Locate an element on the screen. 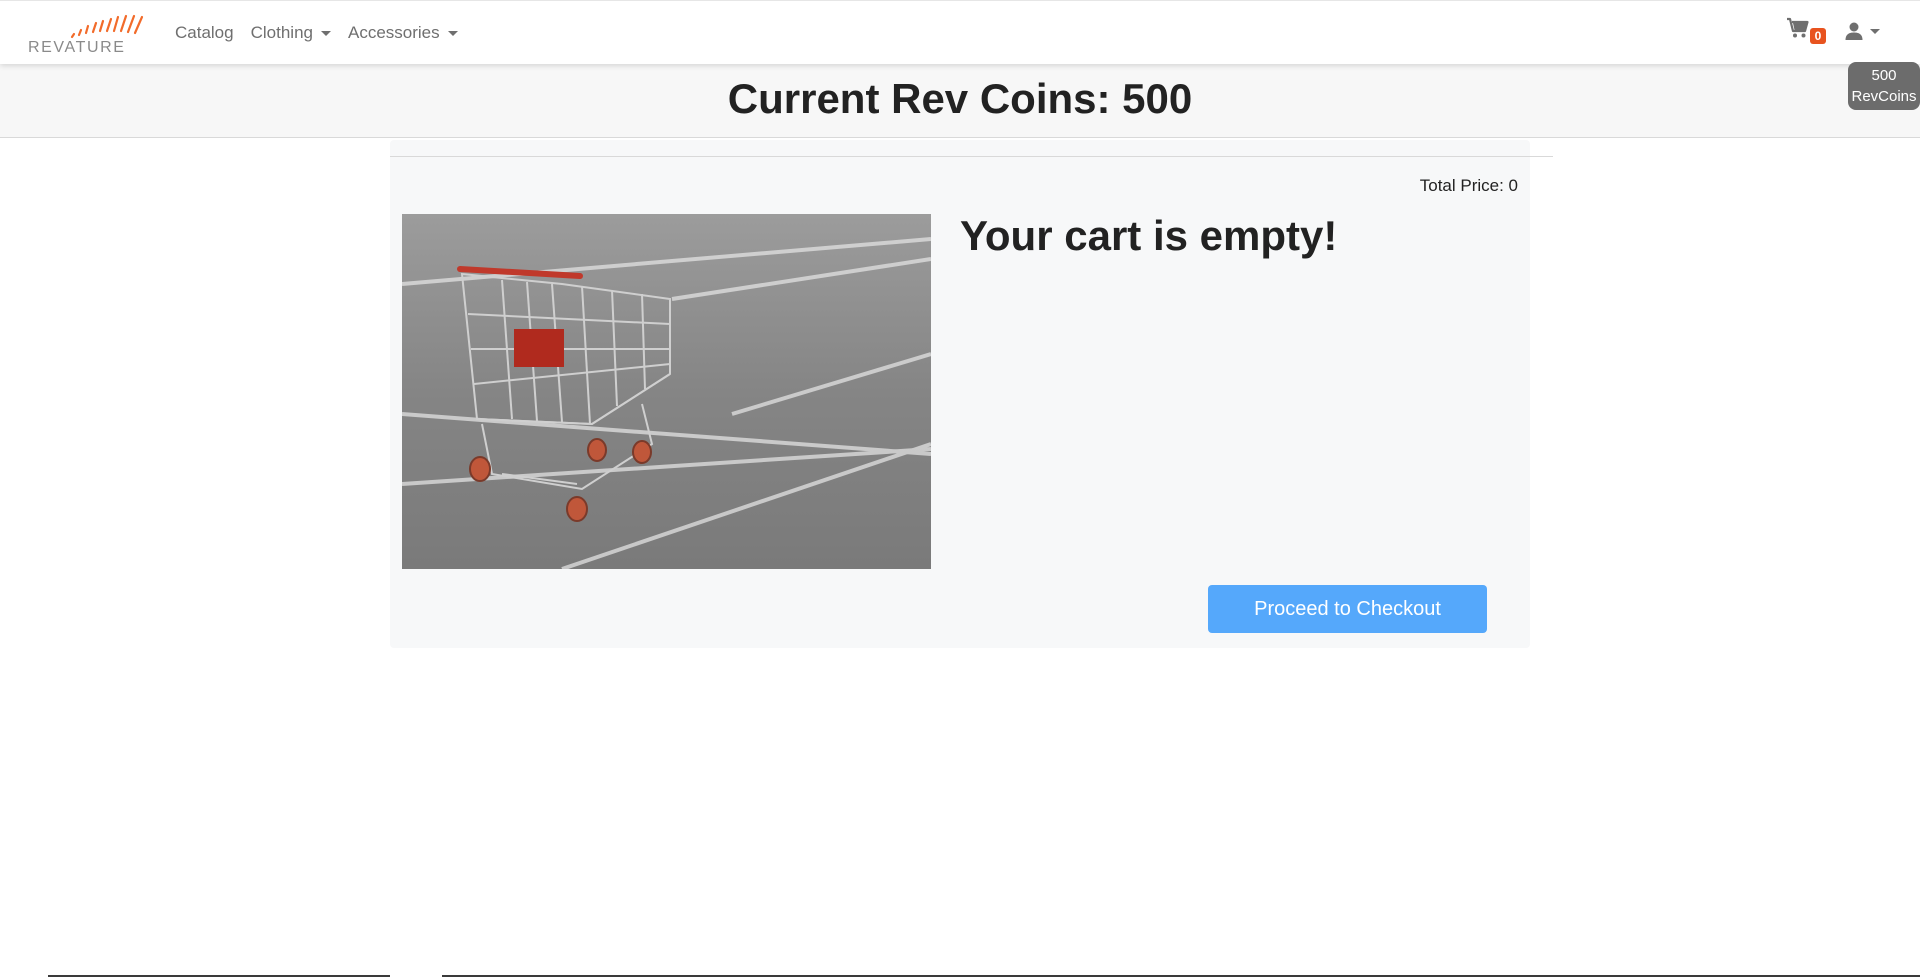 The height and width of the screenshot is (977, 1920). empty-cart-image is located at coordinates (666, 391).